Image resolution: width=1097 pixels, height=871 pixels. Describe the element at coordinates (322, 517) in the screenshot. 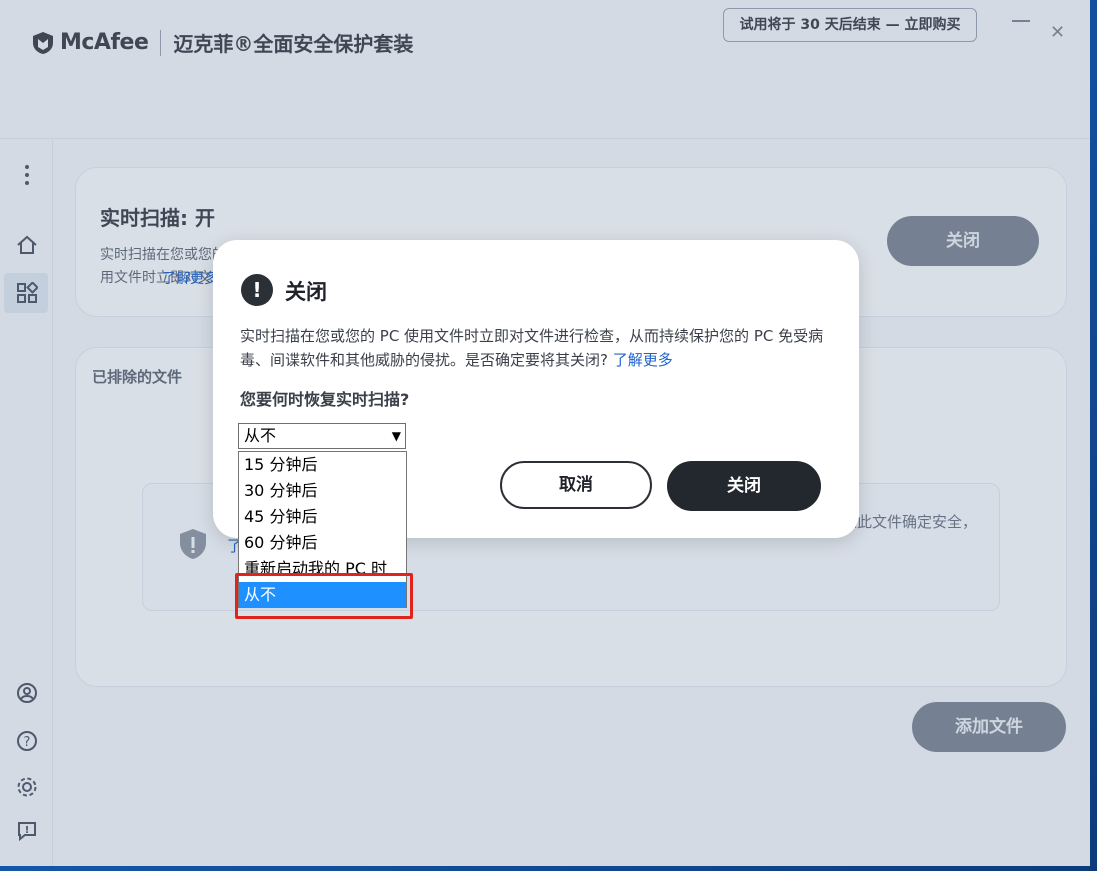

I see `option-45min: 45 分钟后` at that location.